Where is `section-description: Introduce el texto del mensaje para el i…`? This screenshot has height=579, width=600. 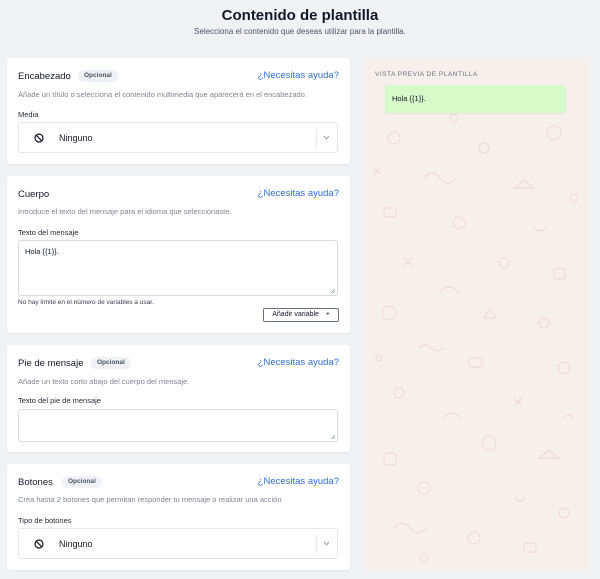
section-description: Introduce el texto del mensaje para el i… is located at coordinates (125, 211).